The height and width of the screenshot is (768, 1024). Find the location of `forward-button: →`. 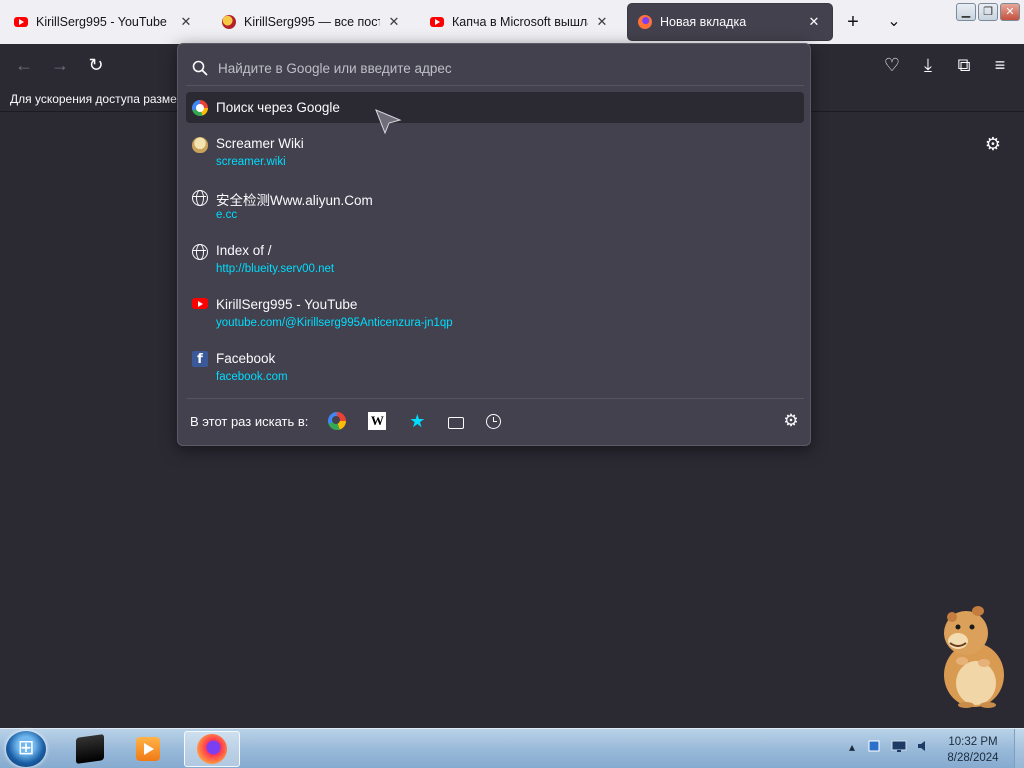

forward-button: → is located at coordinates (60, 65).